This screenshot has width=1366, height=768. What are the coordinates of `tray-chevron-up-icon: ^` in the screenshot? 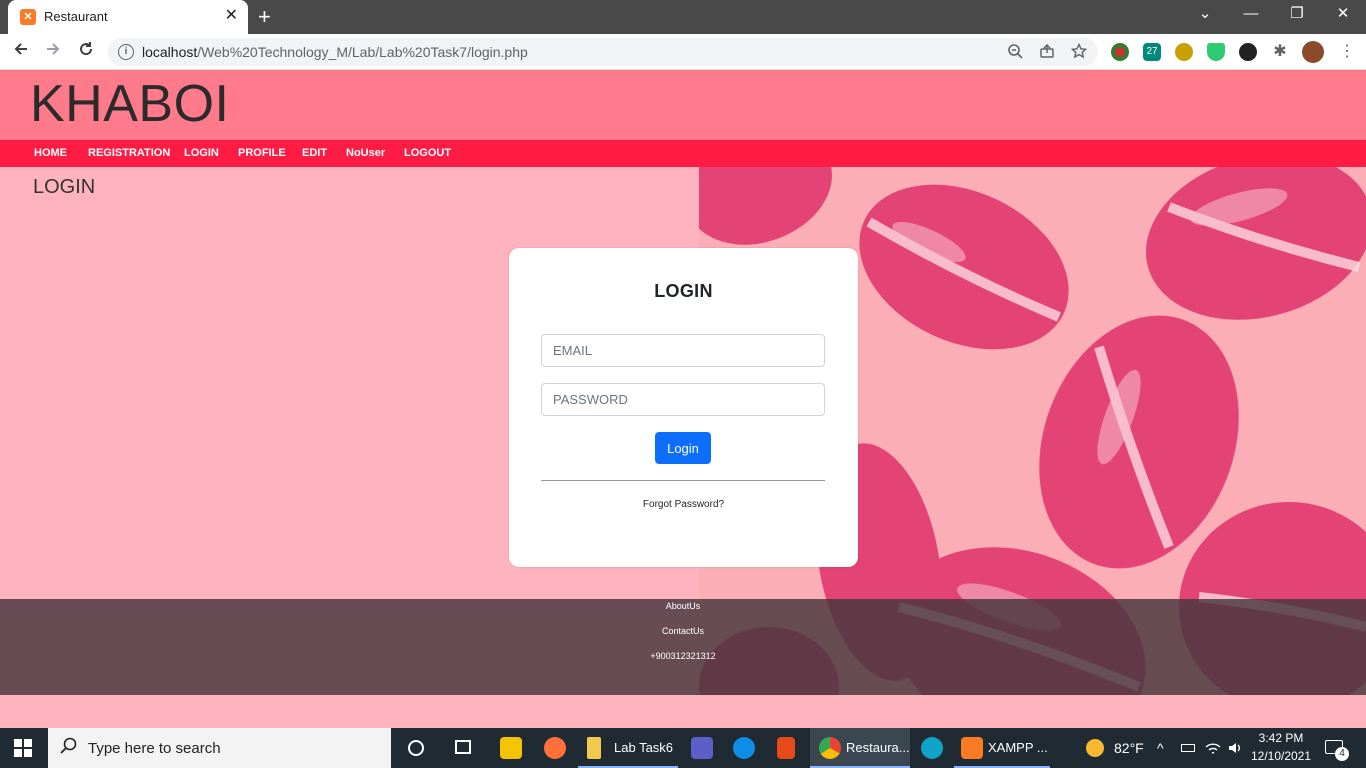 It's located at (1166, 748).